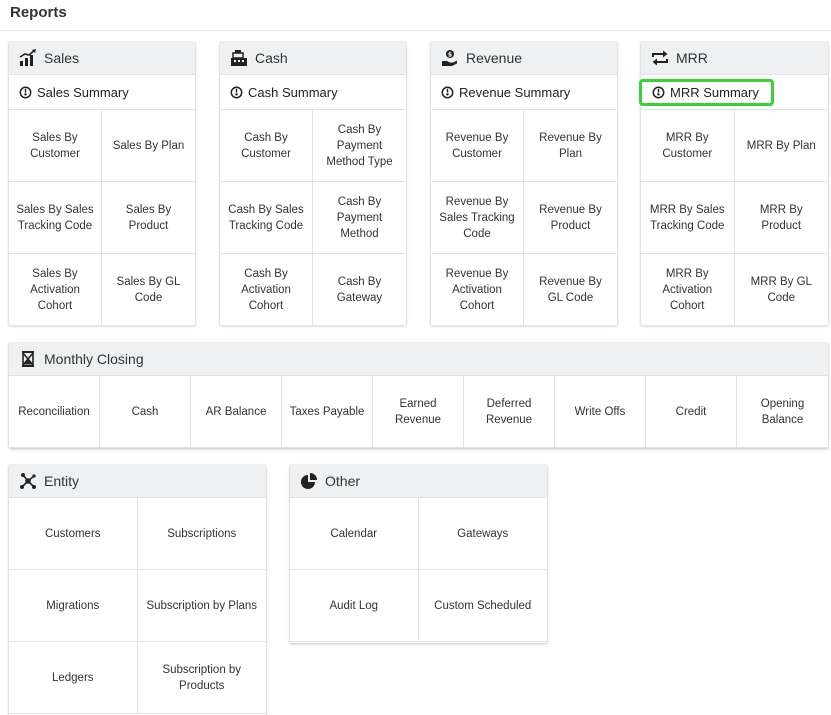 The image size is (831, 715). I want to click on report-revenue-by-tracking-code: Revenue By Sales Tracking Code, so click(477, 218).